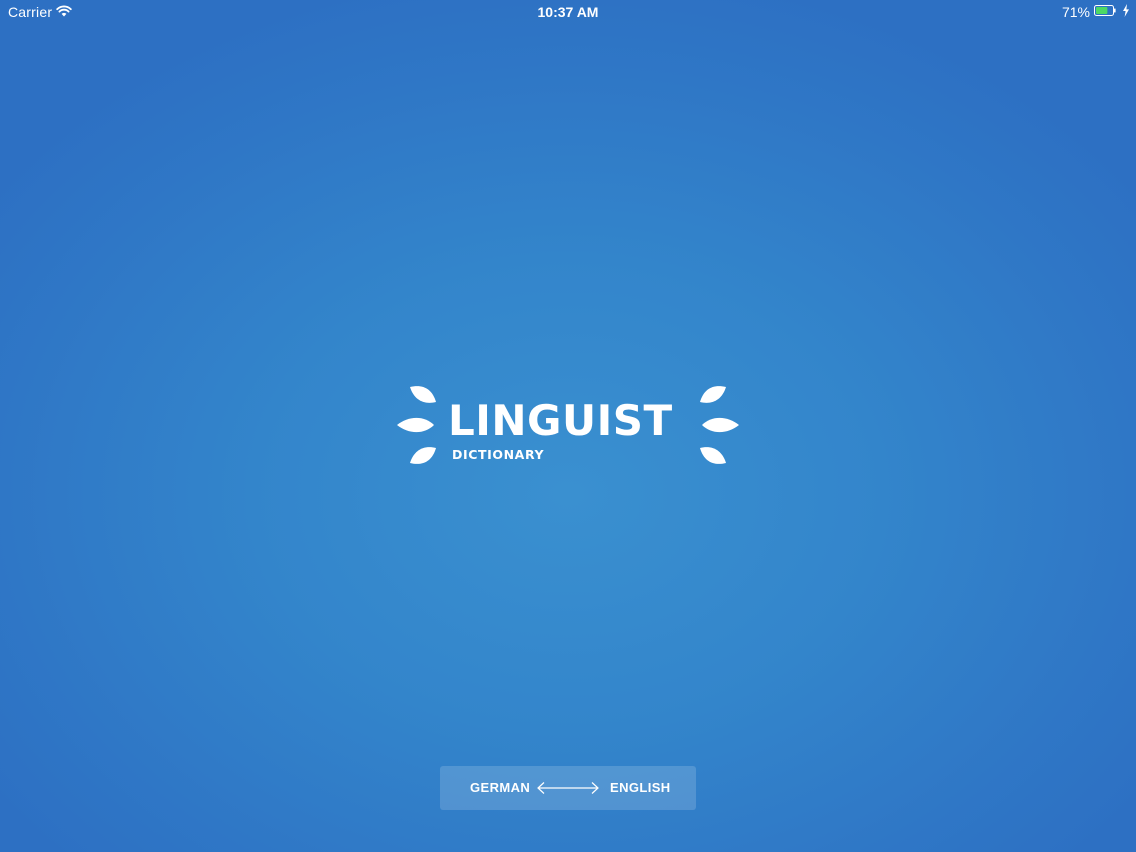  I want to click on app-logo: LINGUIST DICTIONARY, so click(568, 425).